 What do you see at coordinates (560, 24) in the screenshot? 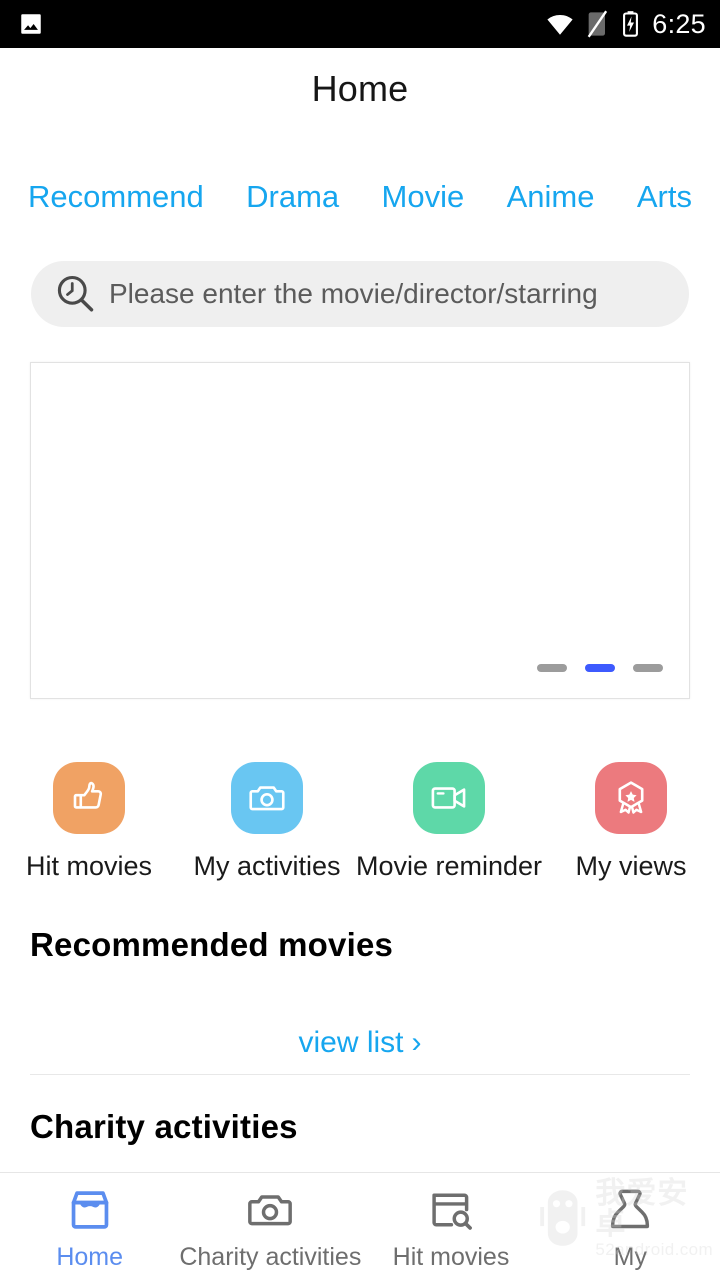
I see `wifi-icon` at bounding box center [560, 24].